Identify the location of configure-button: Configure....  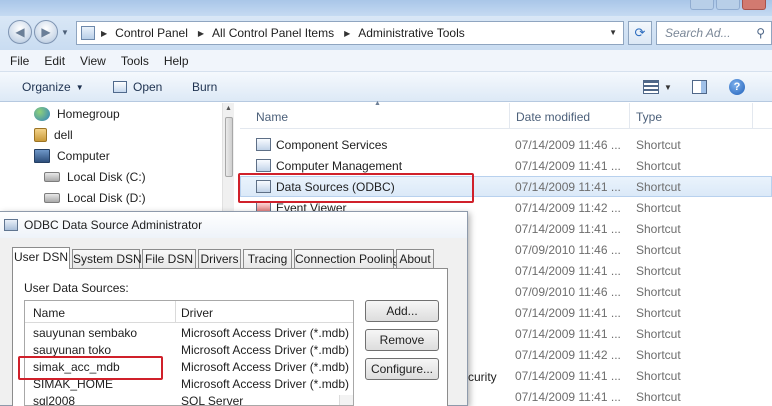
(402, 369).